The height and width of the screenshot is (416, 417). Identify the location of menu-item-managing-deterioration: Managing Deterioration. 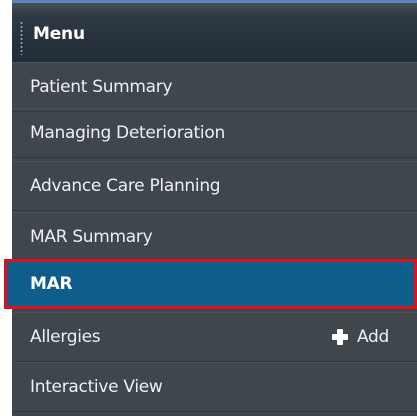
(214, 133).